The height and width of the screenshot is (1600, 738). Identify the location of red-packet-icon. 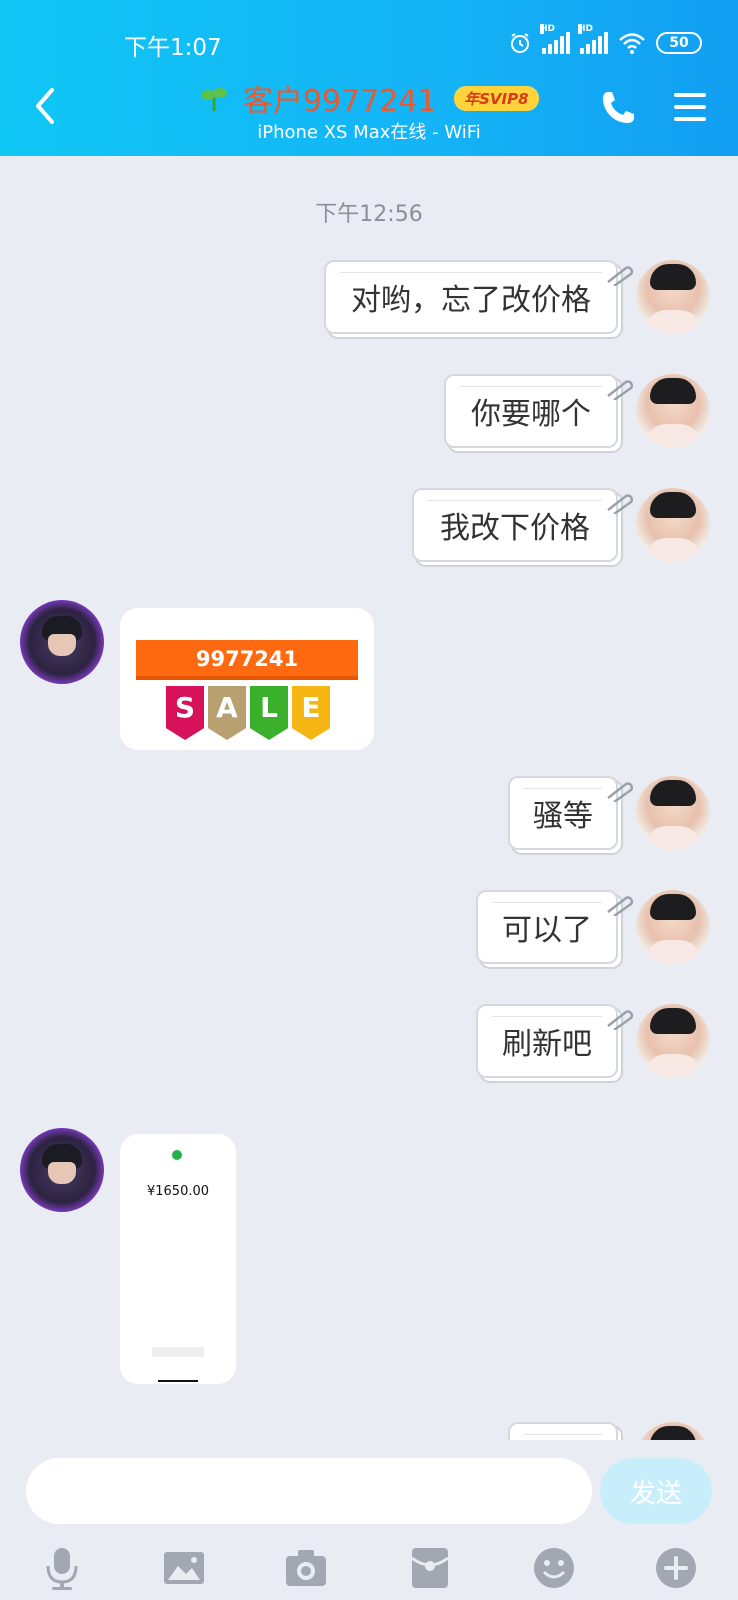
(430, 1568).